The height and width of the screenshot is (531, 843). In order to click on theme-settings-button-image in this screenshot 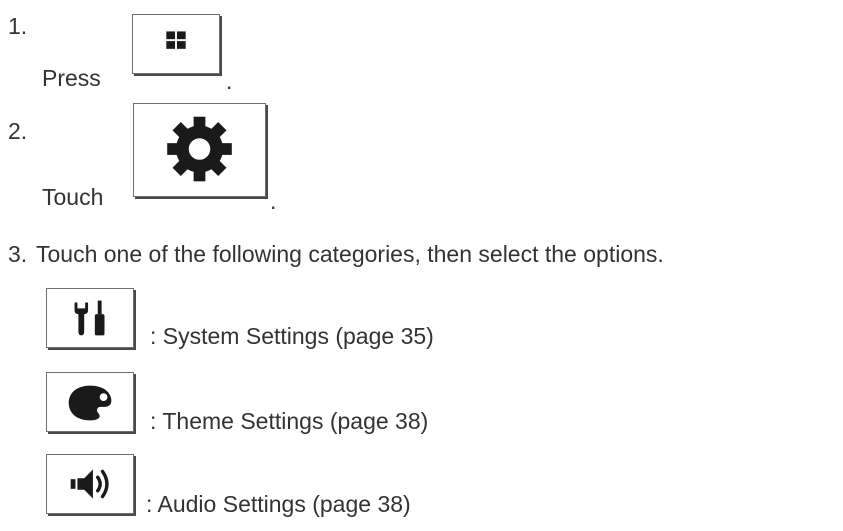, I will do `click(90, 402)`.